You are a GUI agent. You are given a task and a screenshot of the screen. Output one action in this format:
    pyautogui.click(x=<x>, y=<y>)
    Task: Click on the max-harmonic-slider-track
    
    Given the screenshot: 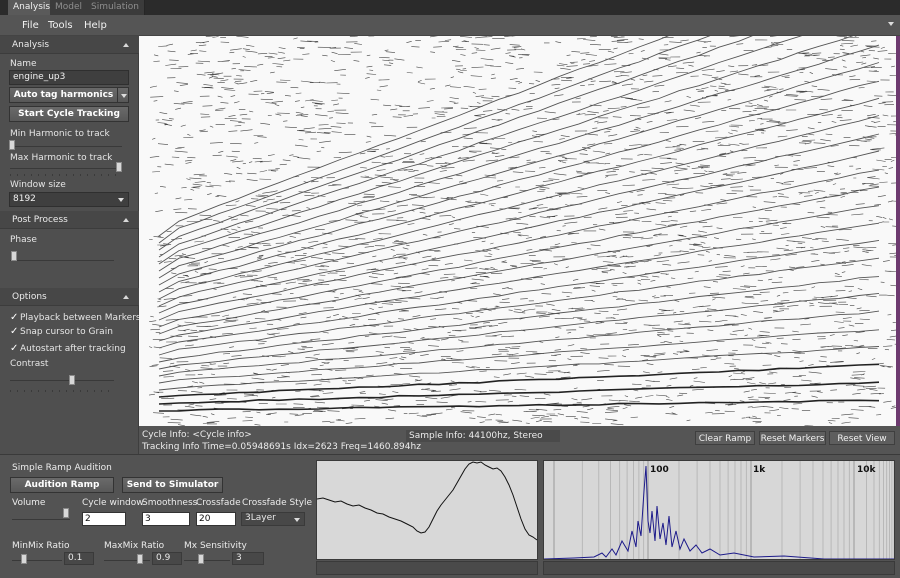 What is the action you would take?
    pyautogui.click(x=66, y=168)
    